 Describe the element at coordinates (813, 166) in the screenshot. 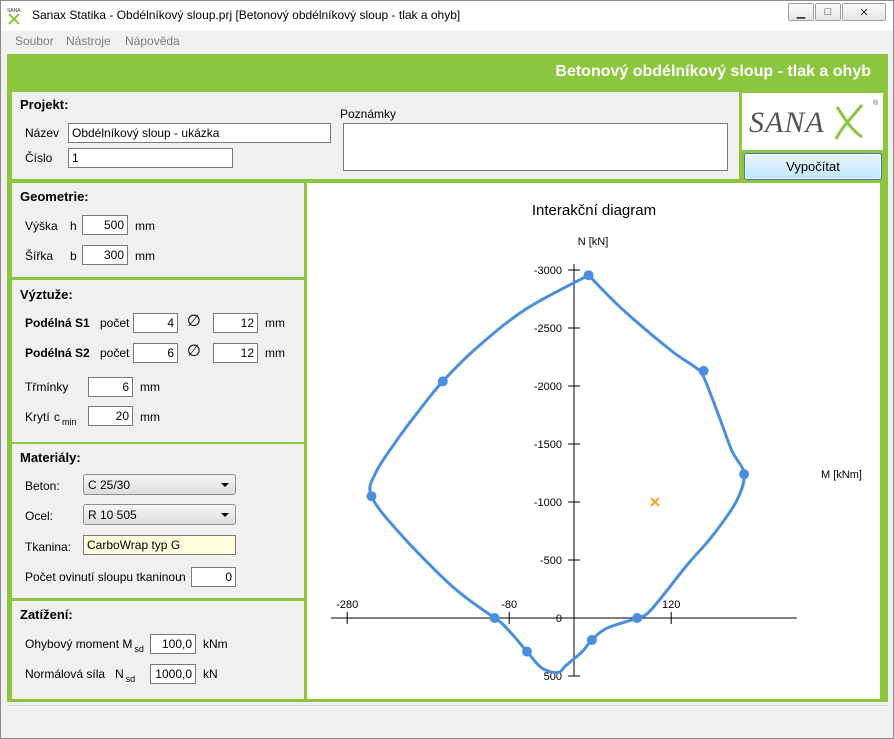

I see `calculate-button: Vypočítat` at that location.